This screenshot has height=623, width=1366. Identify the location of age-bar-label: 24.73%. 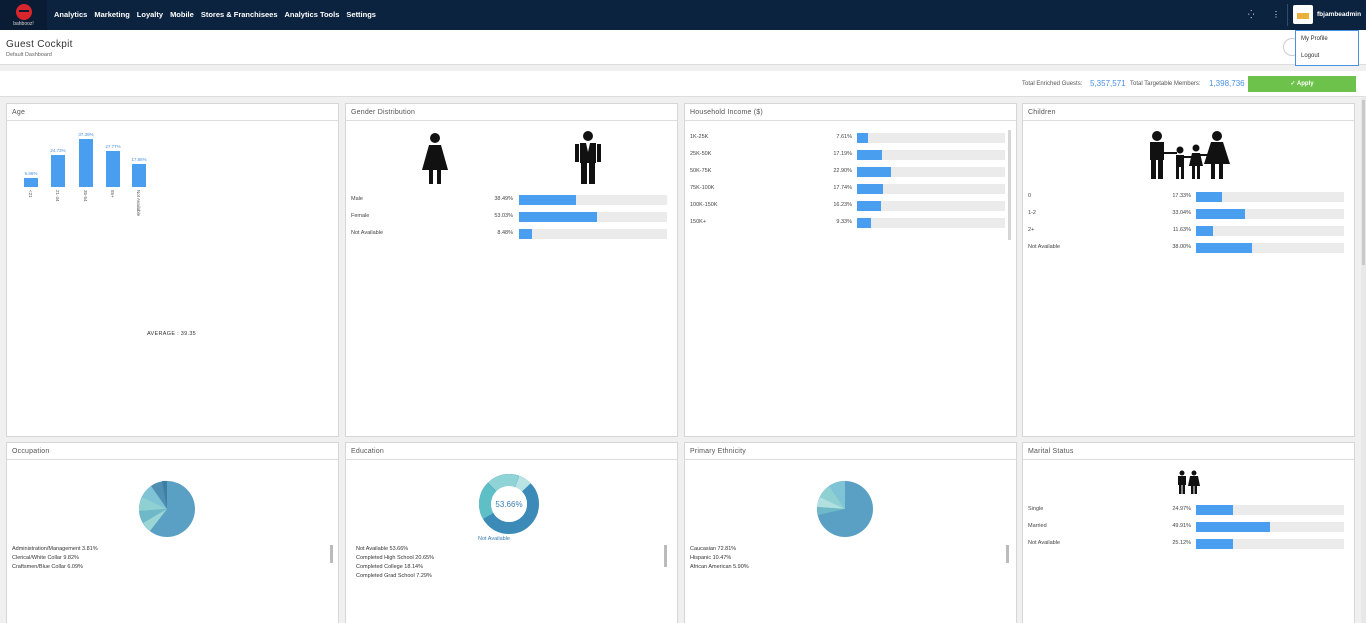
(58, 151).